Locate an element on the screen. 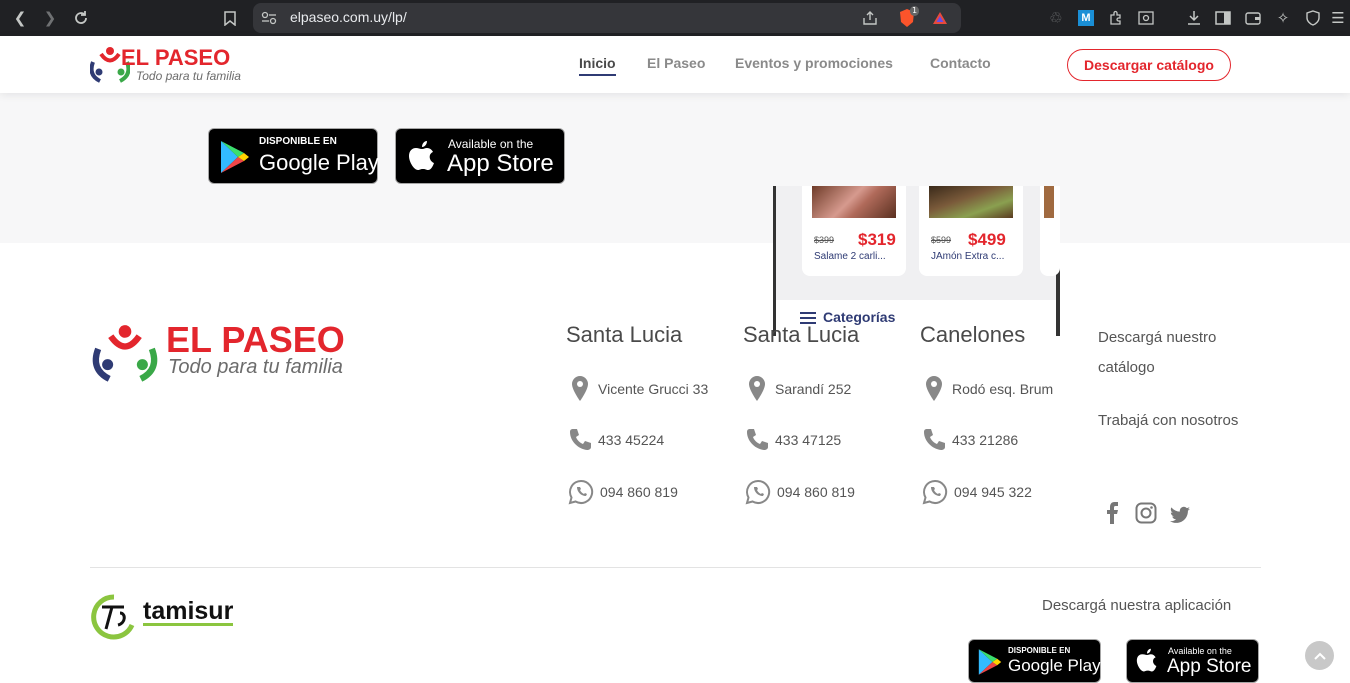 The height and width of the screenshot is (683, 1350). brave-badge: 1 is located at coordinates (915, 11).